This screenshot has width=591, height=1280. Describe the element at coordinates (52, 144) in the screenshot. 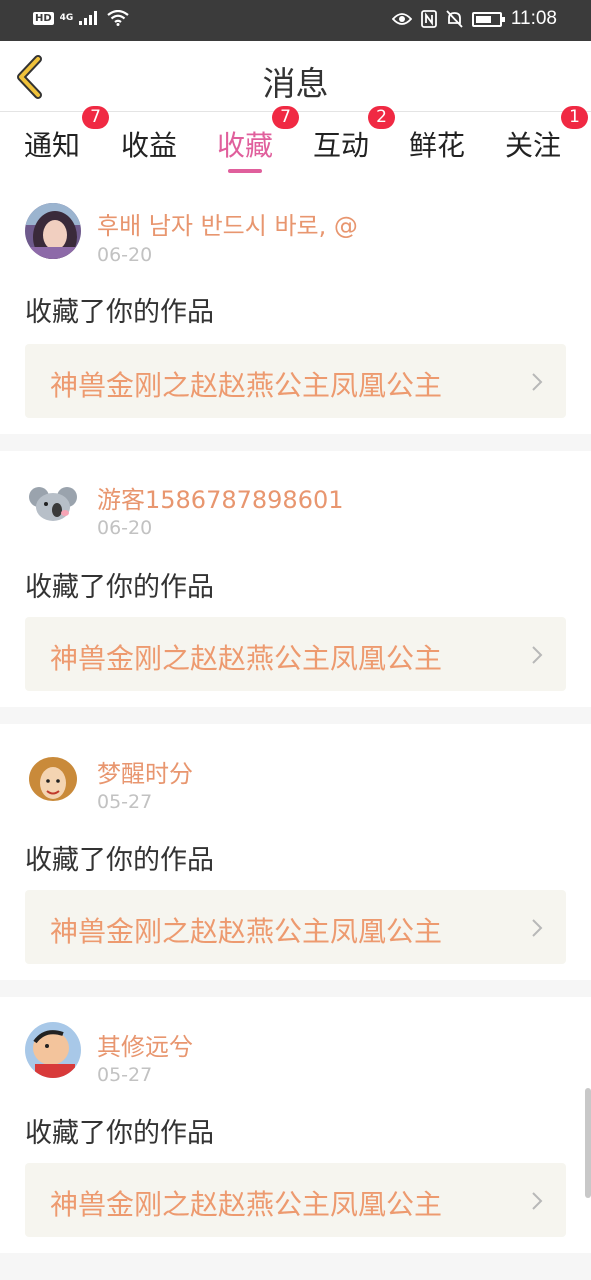

I see `tab-notifications: 通知` at that location.